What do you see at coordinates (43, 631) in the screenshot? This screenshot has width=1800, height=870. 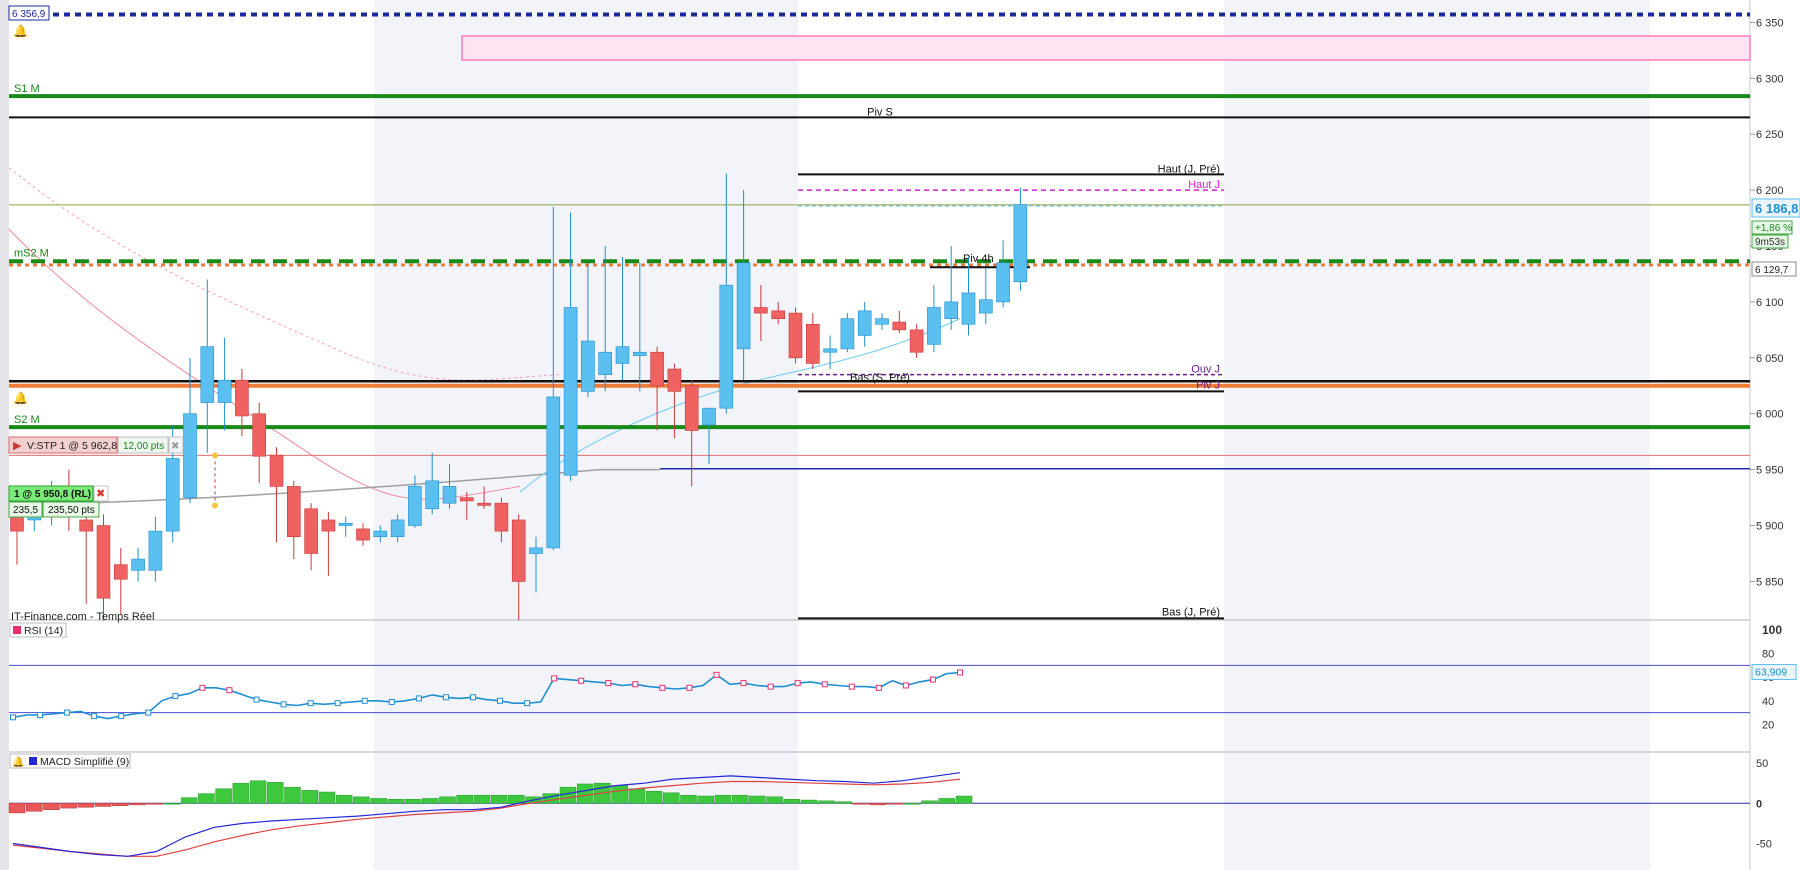 I see `rsi-title: RSI (14)` at bounding box center [43, 631].